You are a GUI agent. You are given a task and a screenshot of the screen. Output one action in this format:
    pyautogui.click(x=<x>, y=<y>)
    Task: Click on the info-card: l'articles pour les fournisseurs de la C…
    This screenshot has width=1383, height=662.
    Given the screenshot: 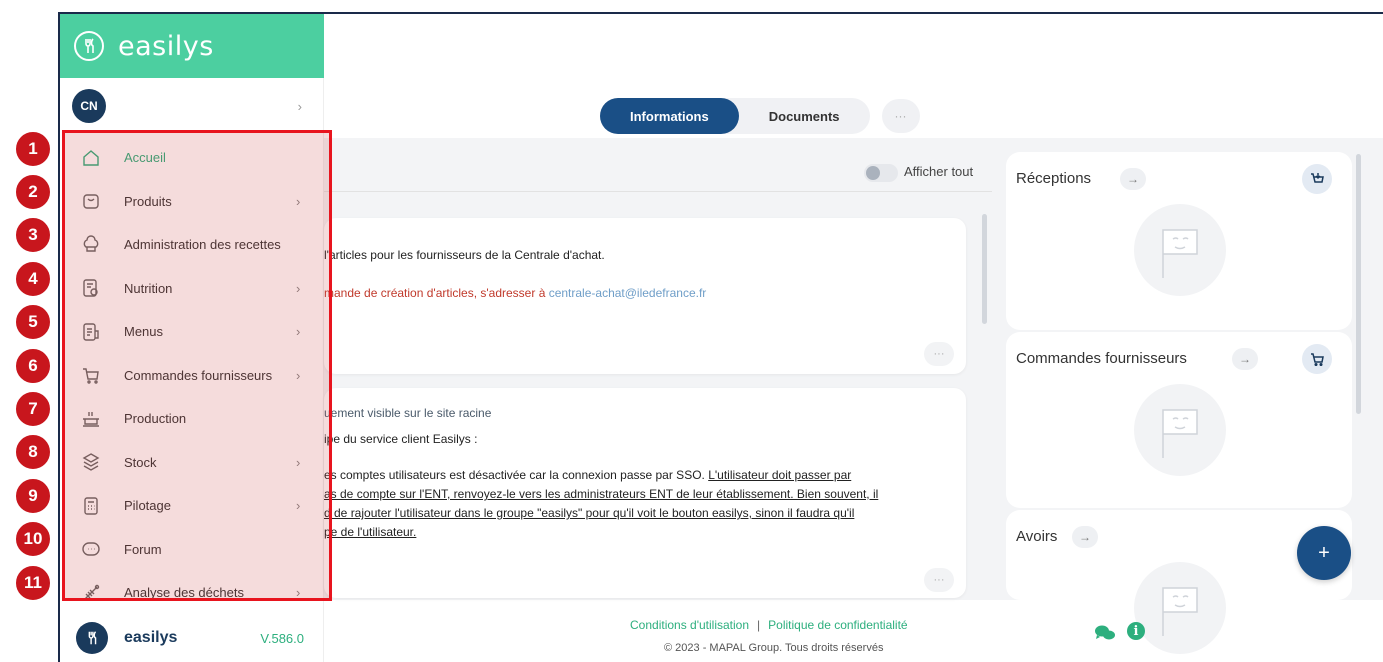 What is the action you would take?
    pyautogui.click(x=645, y=296)
    